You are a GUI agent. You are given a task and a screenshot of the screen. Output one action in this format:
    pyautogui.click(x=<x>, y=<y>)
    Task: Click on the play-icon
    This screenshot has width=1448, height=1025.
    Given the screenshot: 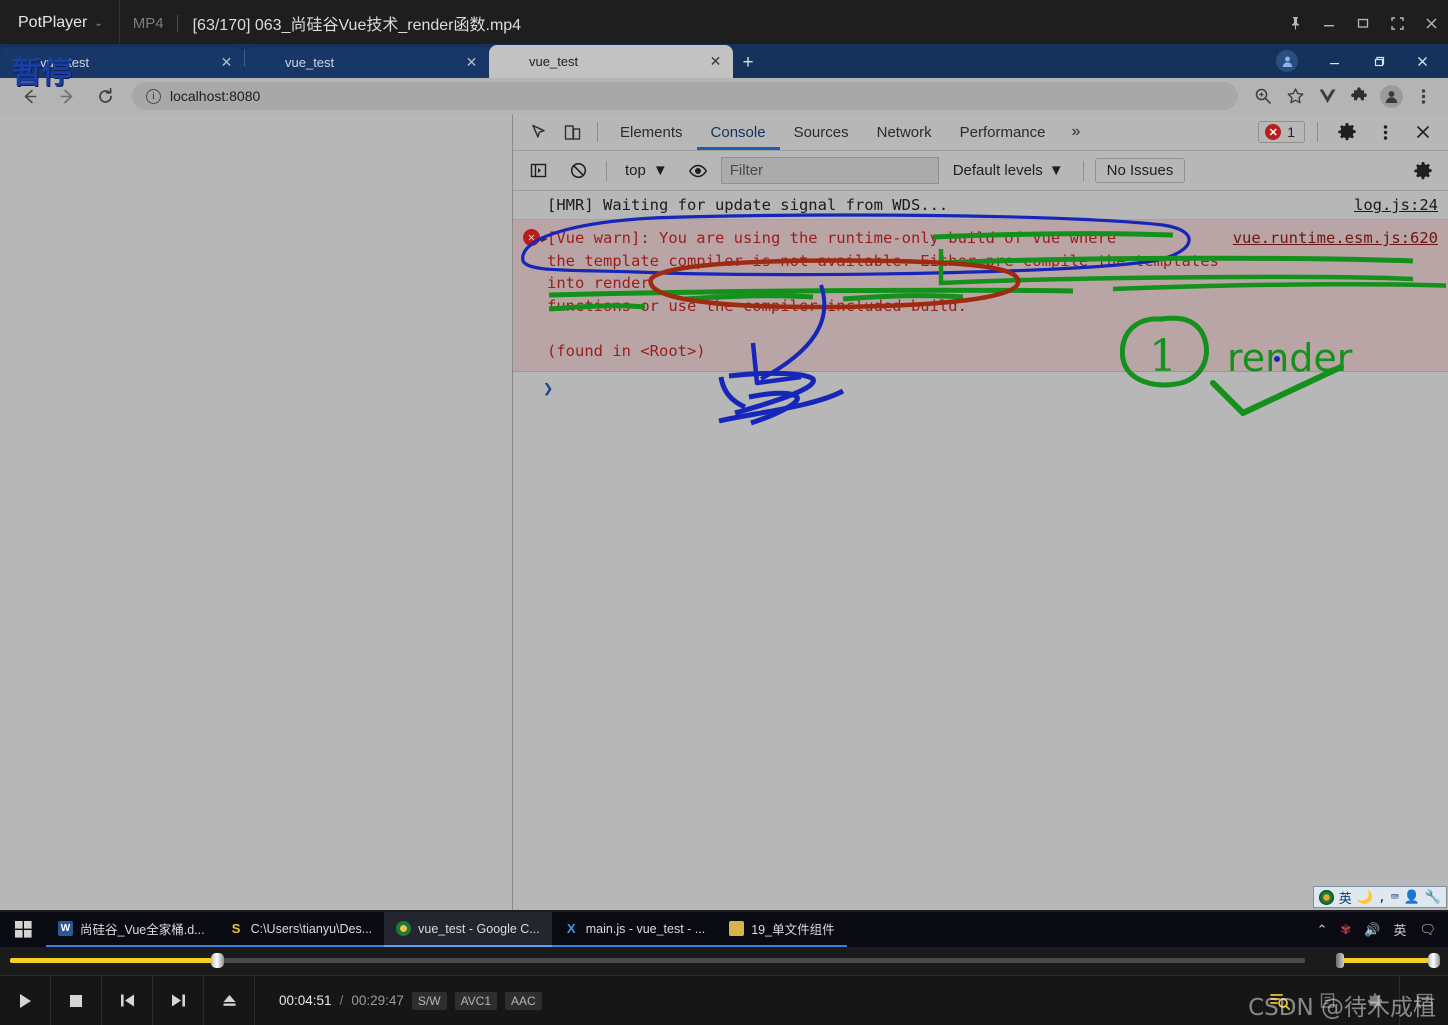 What is the action you would take?
    pyautogui.click(x=25, y=1000)
    